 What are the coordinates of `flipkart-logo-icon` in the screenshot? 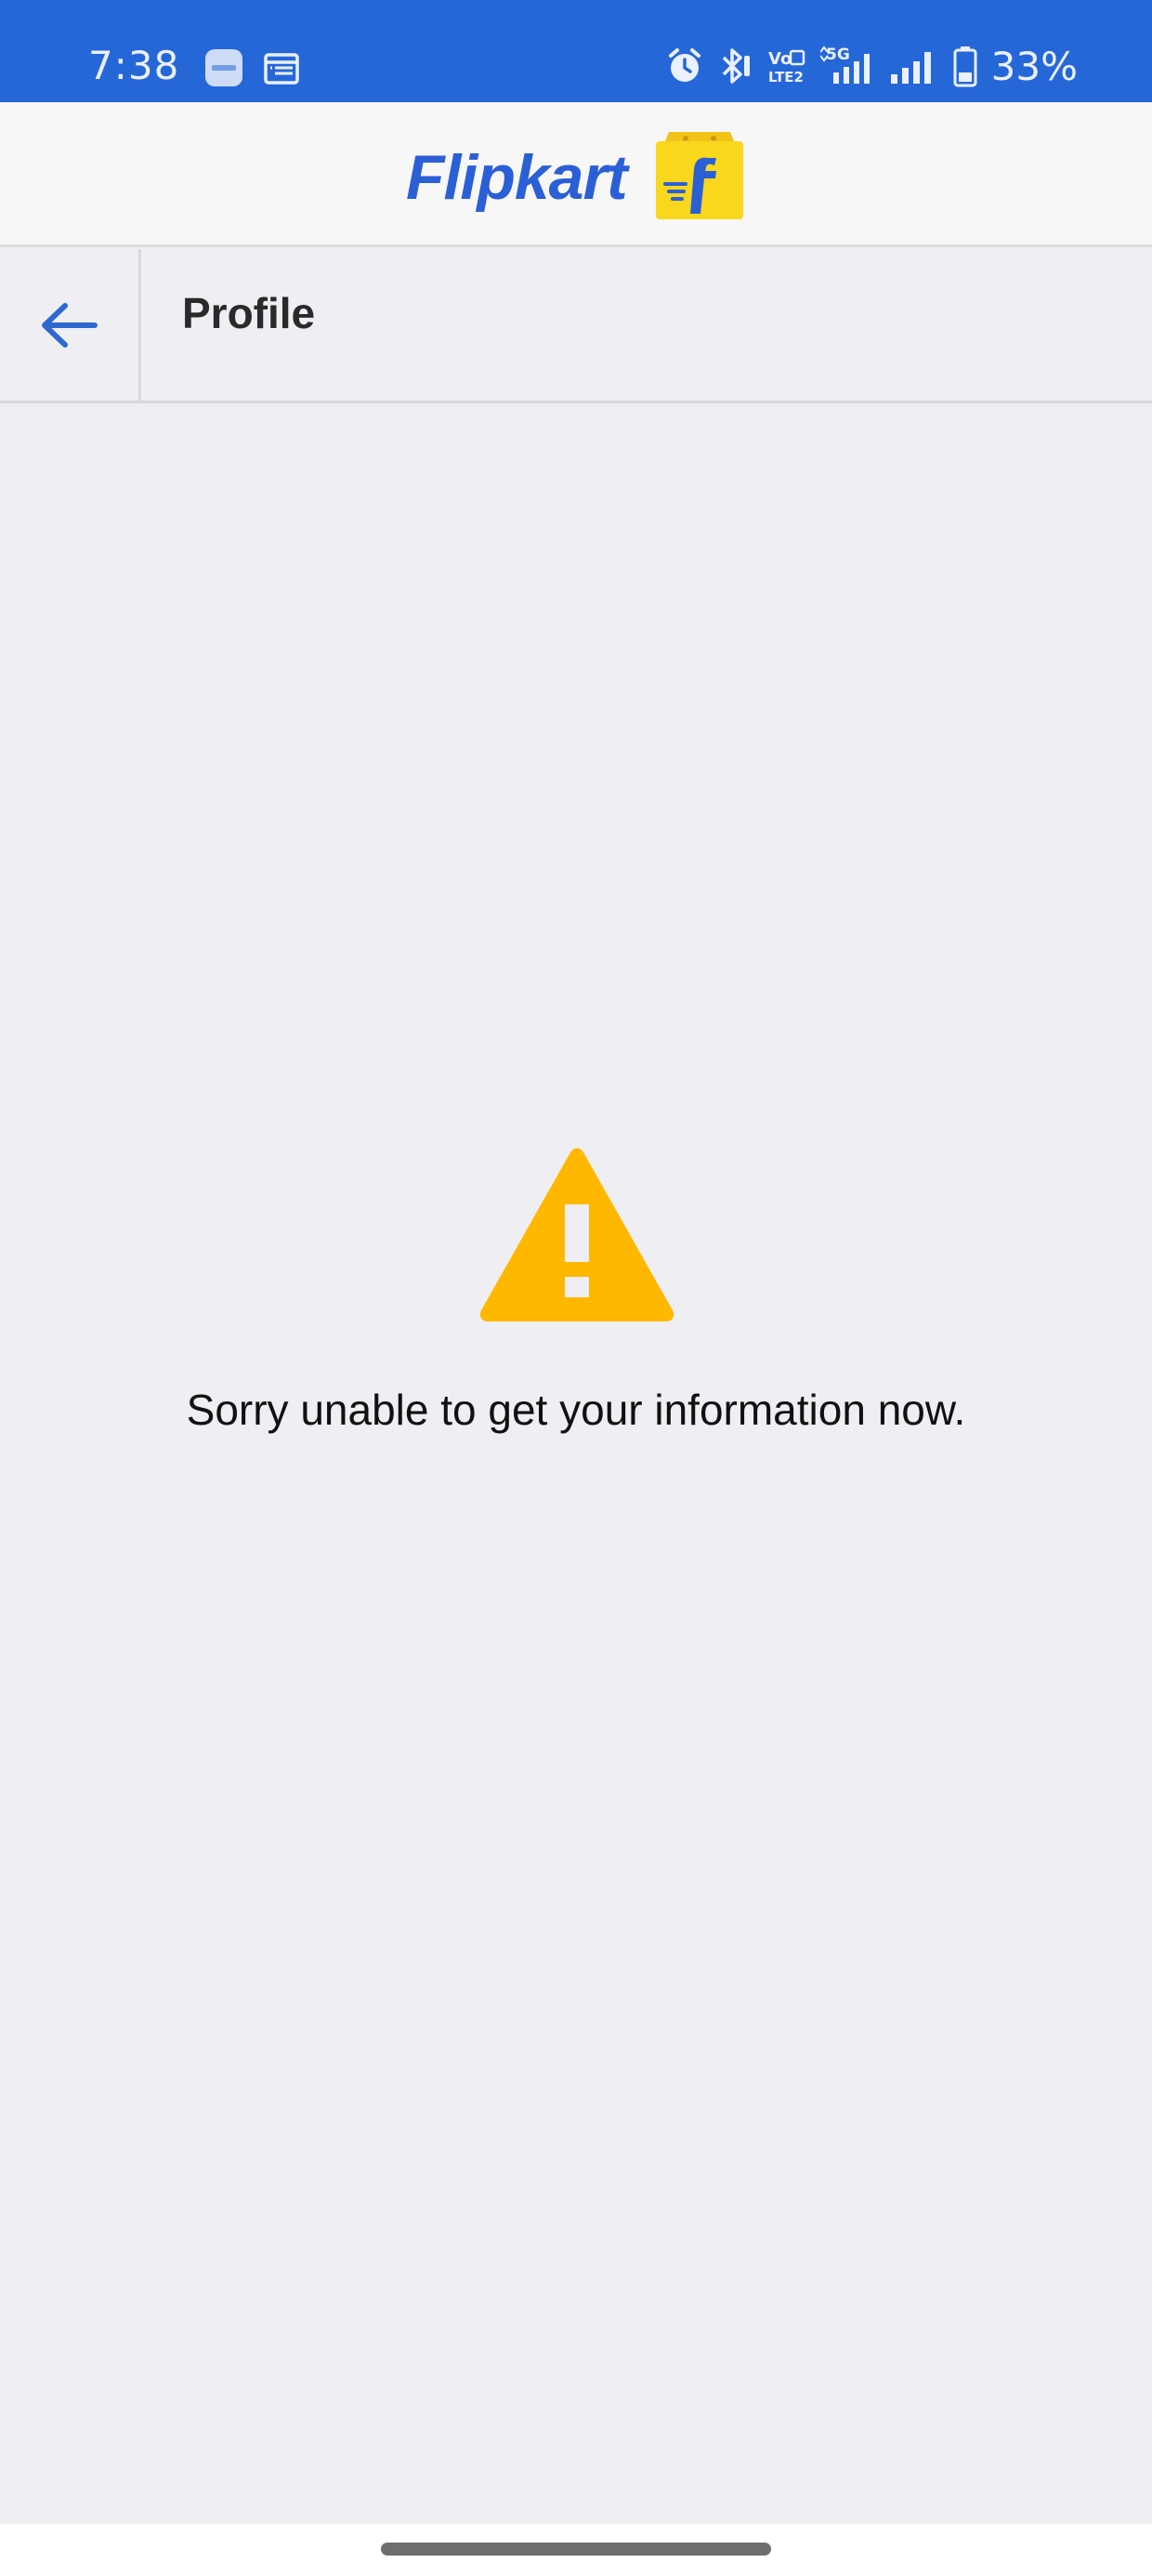 It's located at (699, 175).